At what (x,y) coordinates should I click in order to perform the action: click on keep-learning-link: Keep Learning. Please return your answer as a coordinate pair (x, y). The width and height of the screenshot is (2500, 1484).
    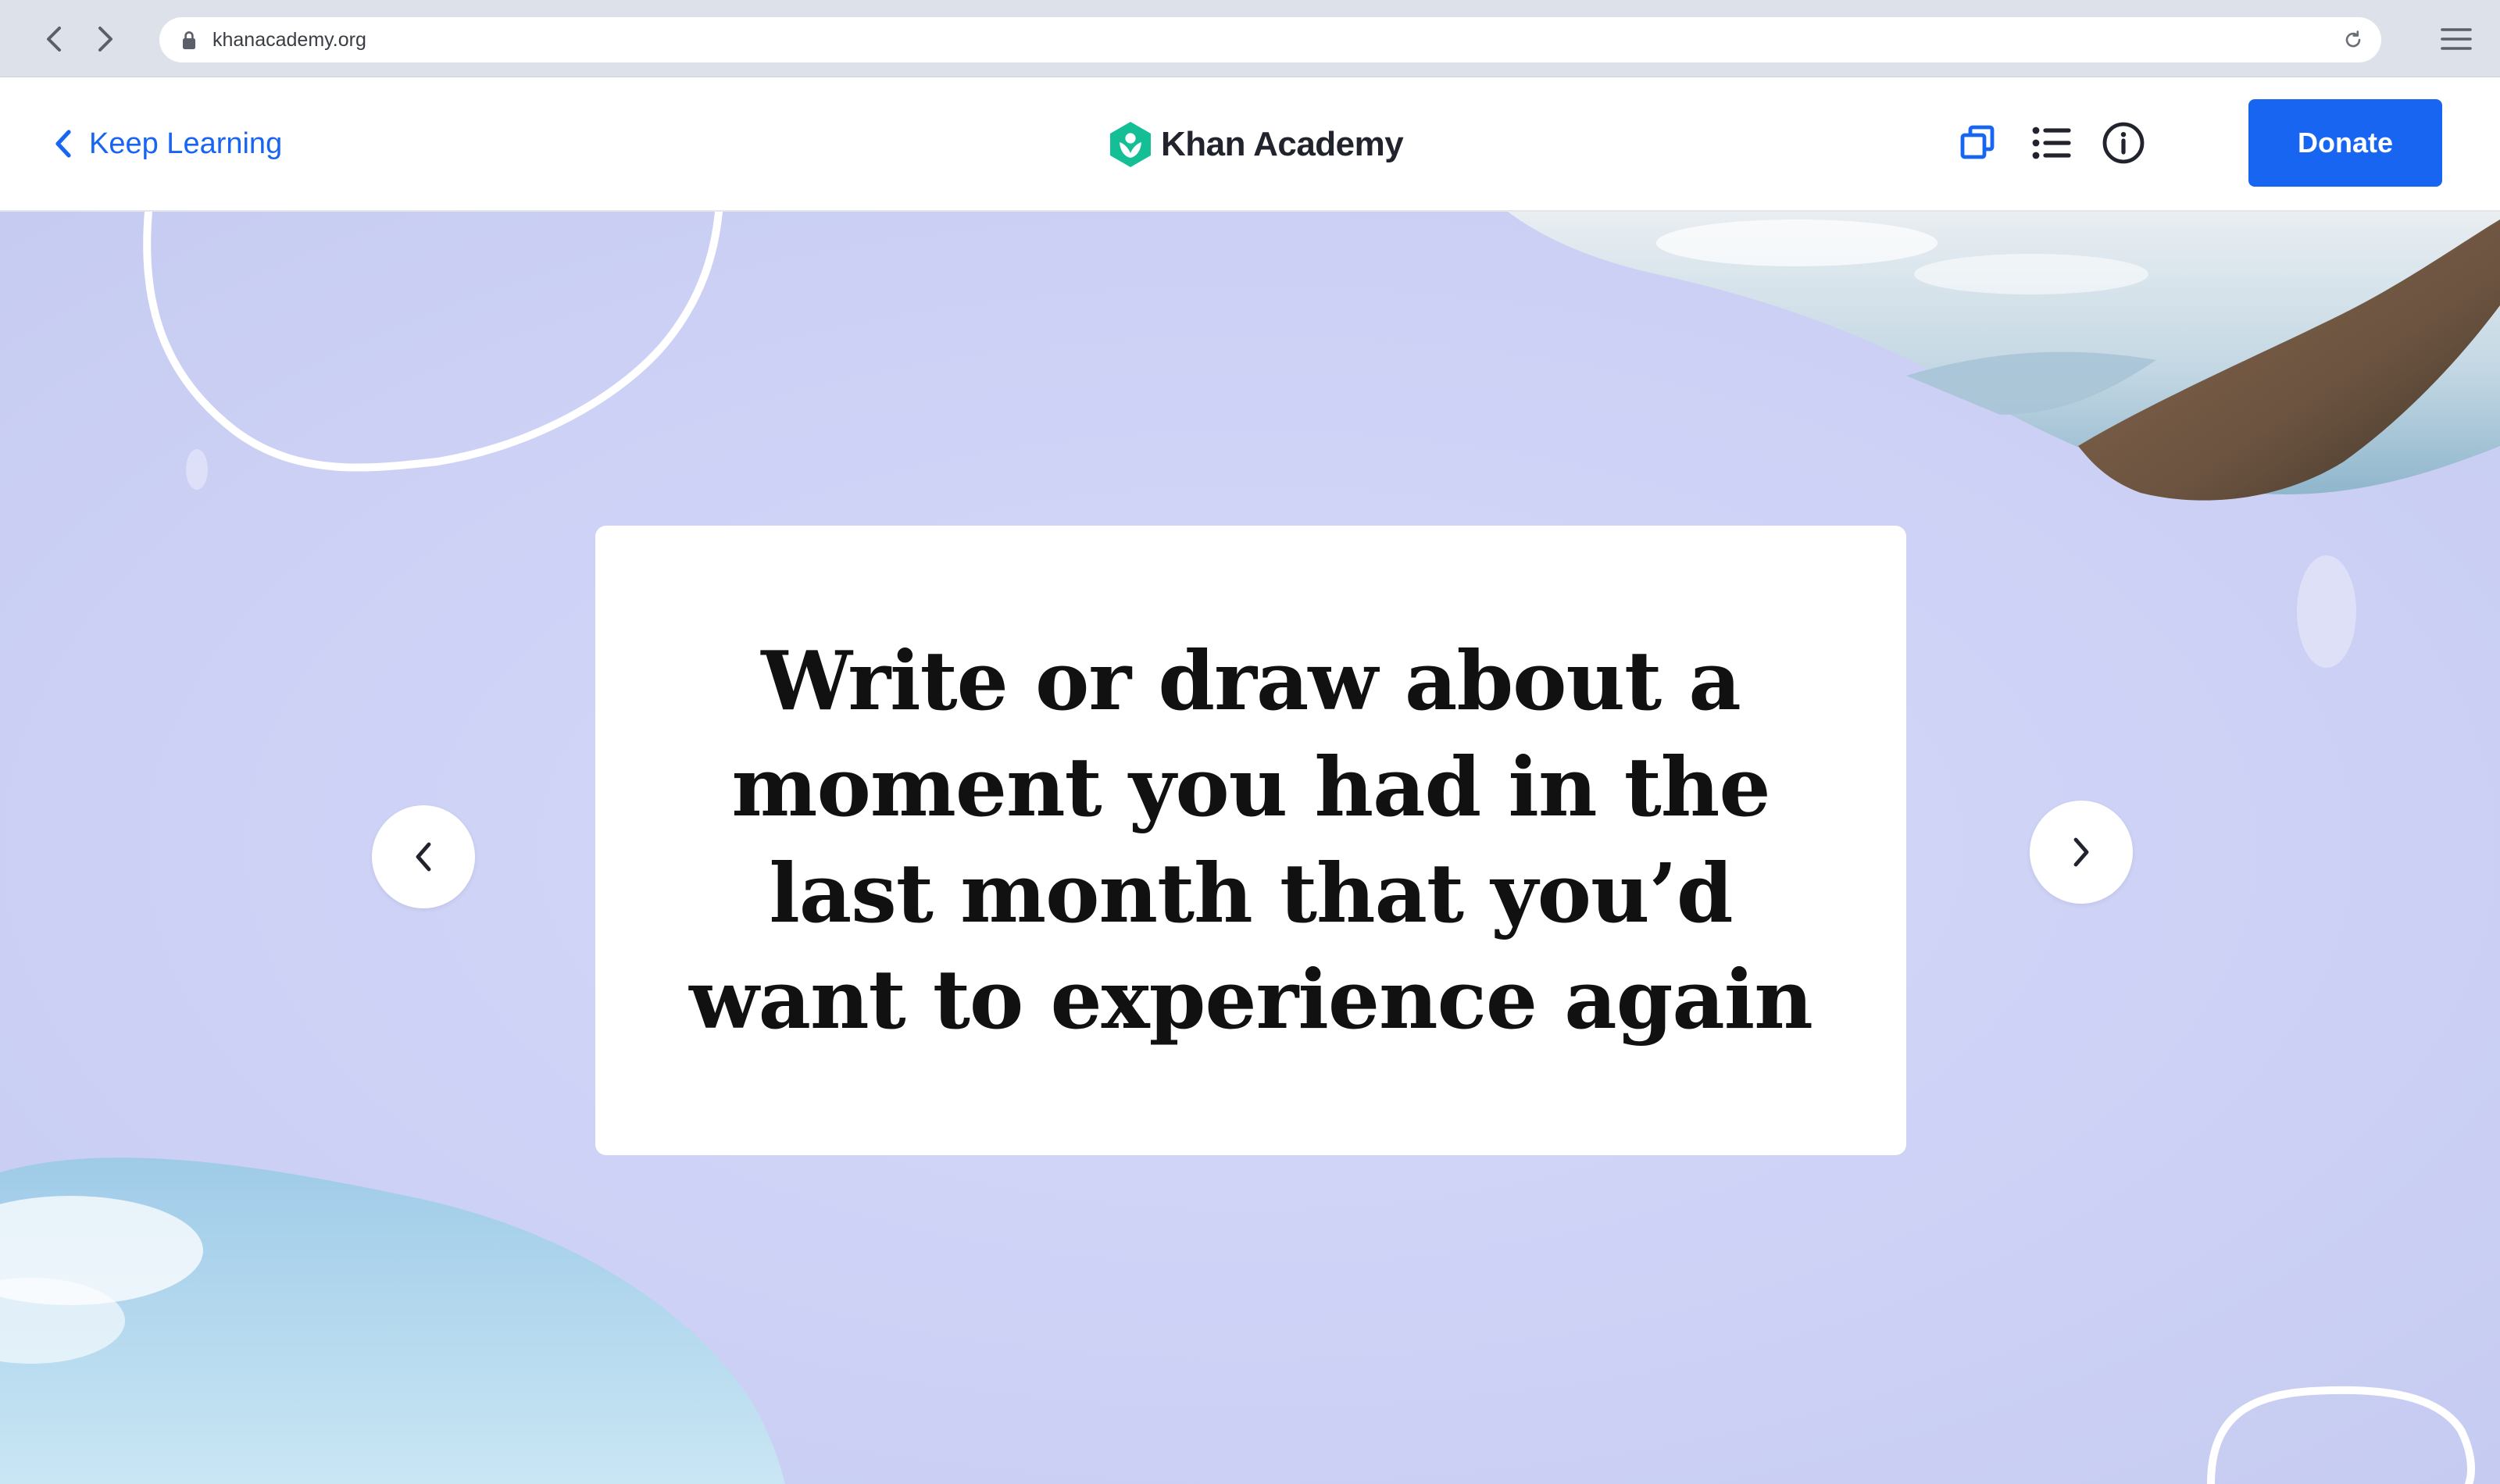
    Looking at the image, I should click on (168, 144).